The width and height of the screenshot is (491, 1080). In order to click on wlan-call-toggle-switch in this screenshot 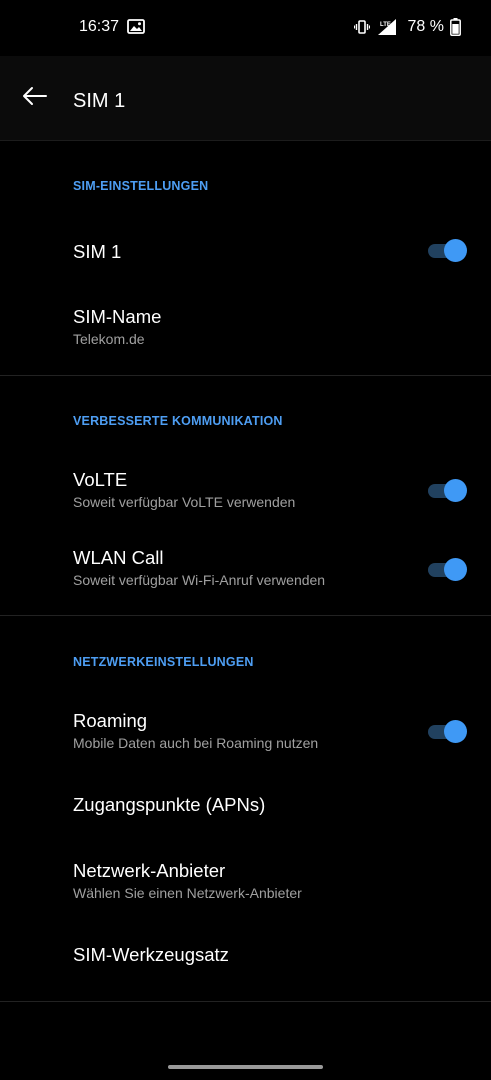, I will do `click(448, 570)`.